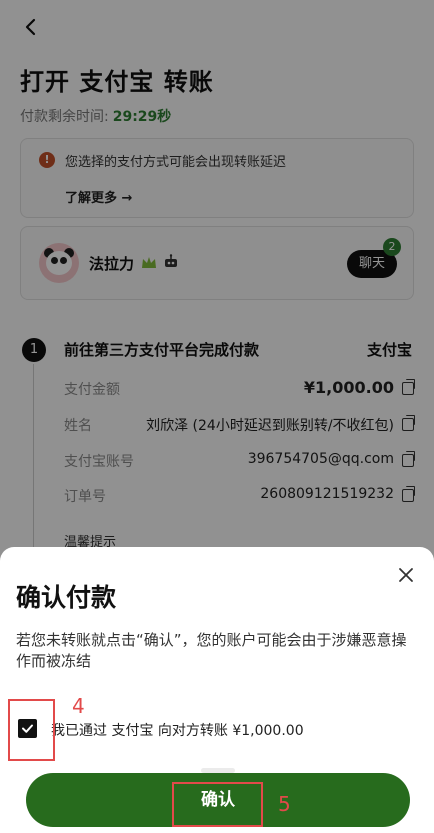  I want to click on checkbox-label: 我已通过 支付宝 向对方转账 ¥1,000.00, so click(177, 730).